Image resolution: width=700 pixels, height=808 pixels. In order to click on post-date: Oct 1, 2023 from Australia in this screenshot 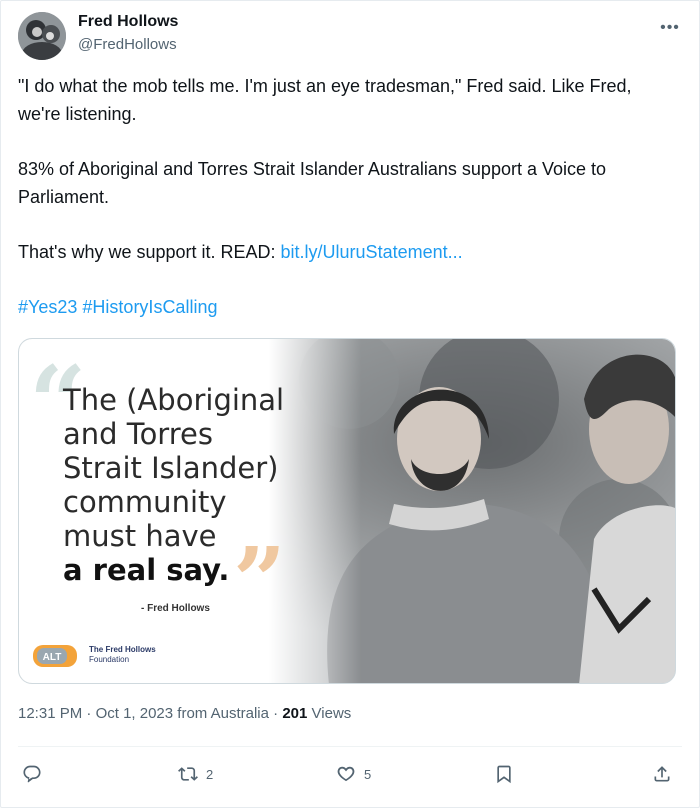, I will do `click(182, 713)`.